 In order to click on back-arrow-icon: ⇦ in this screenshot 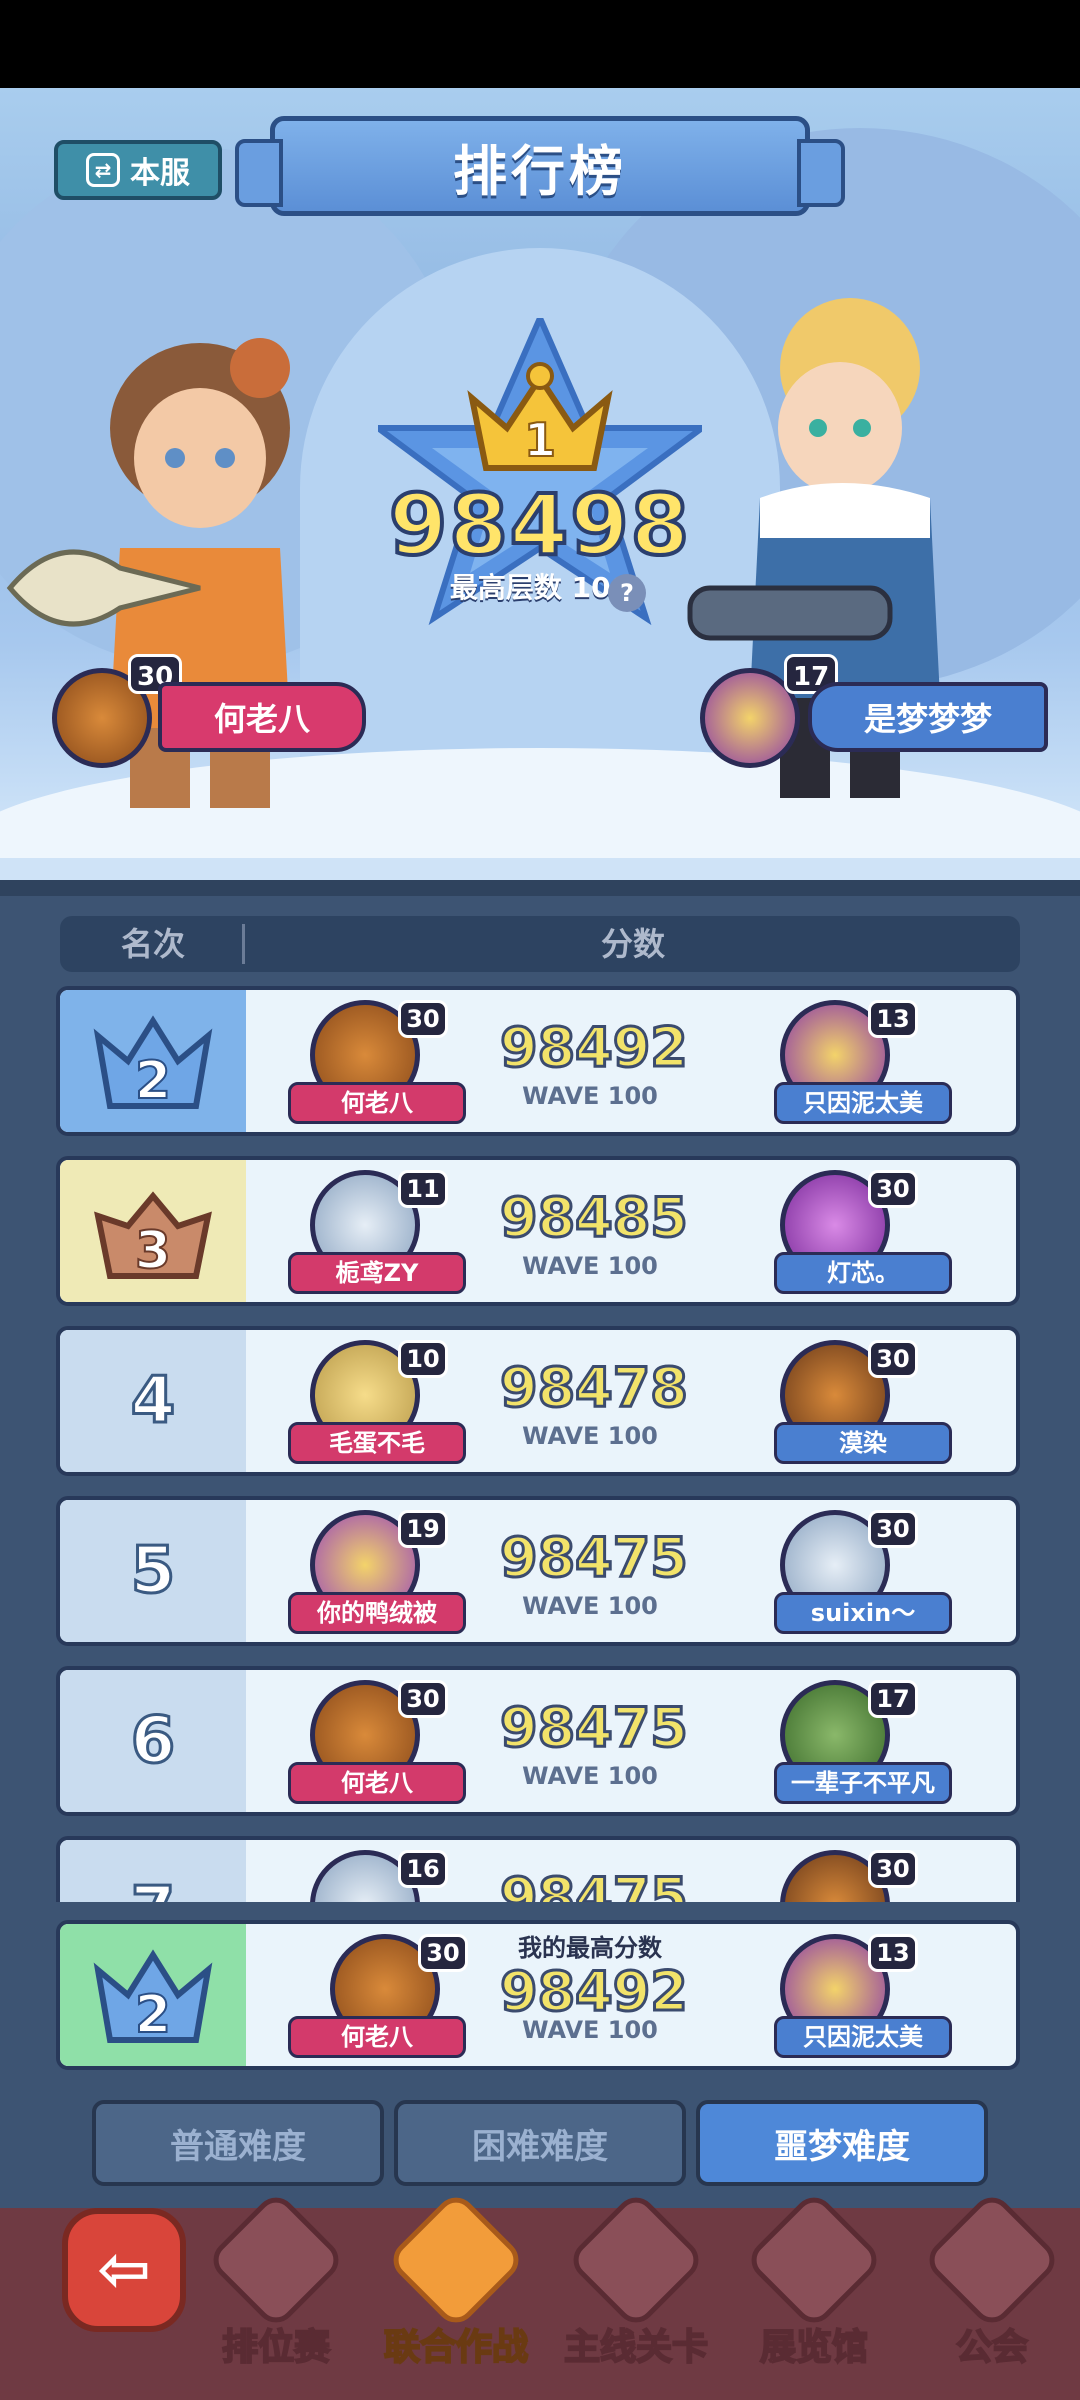, I will do `click(124, 2270)`.